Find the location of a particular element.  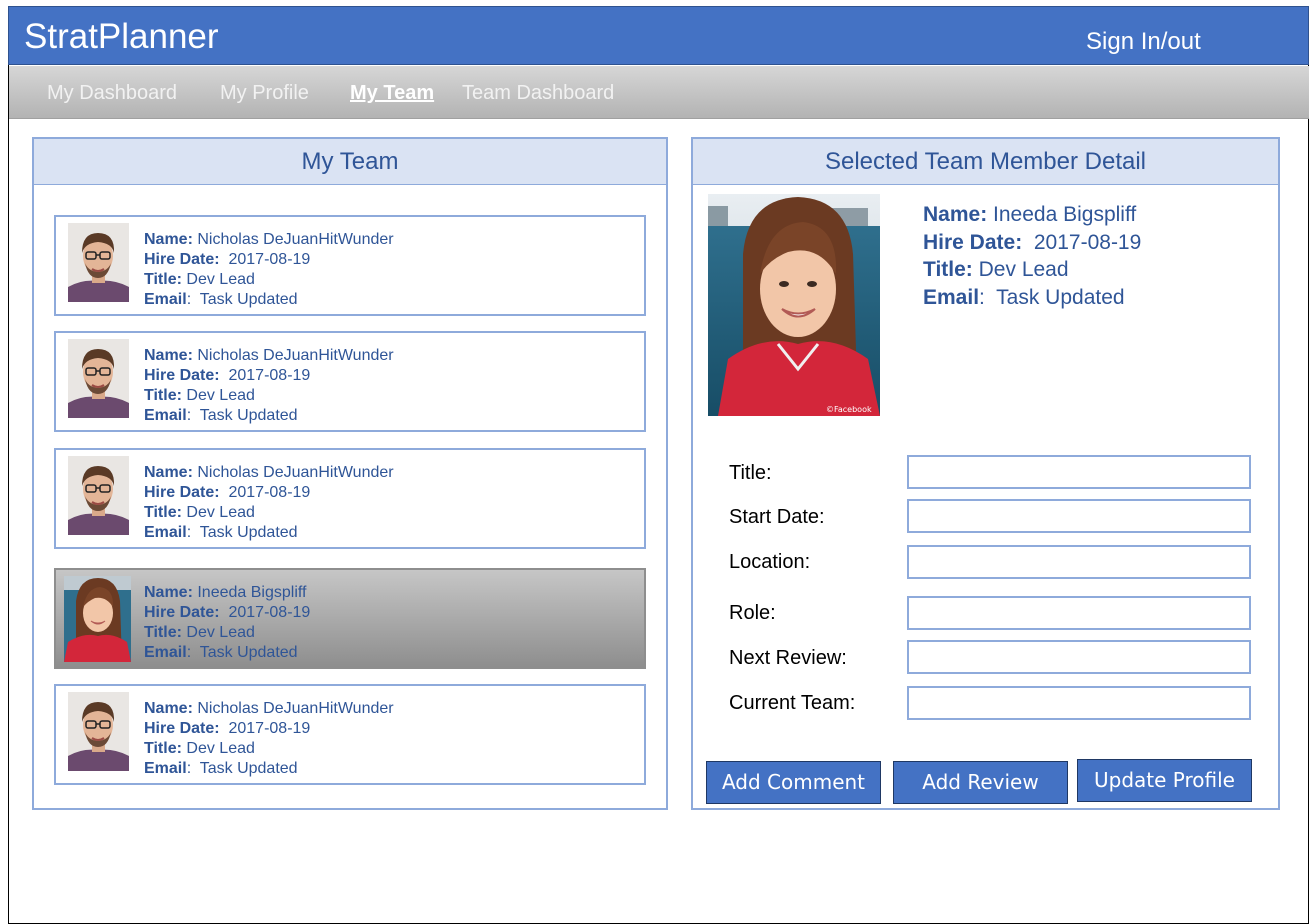

start-date-input is located at coordinates (1079, 516).